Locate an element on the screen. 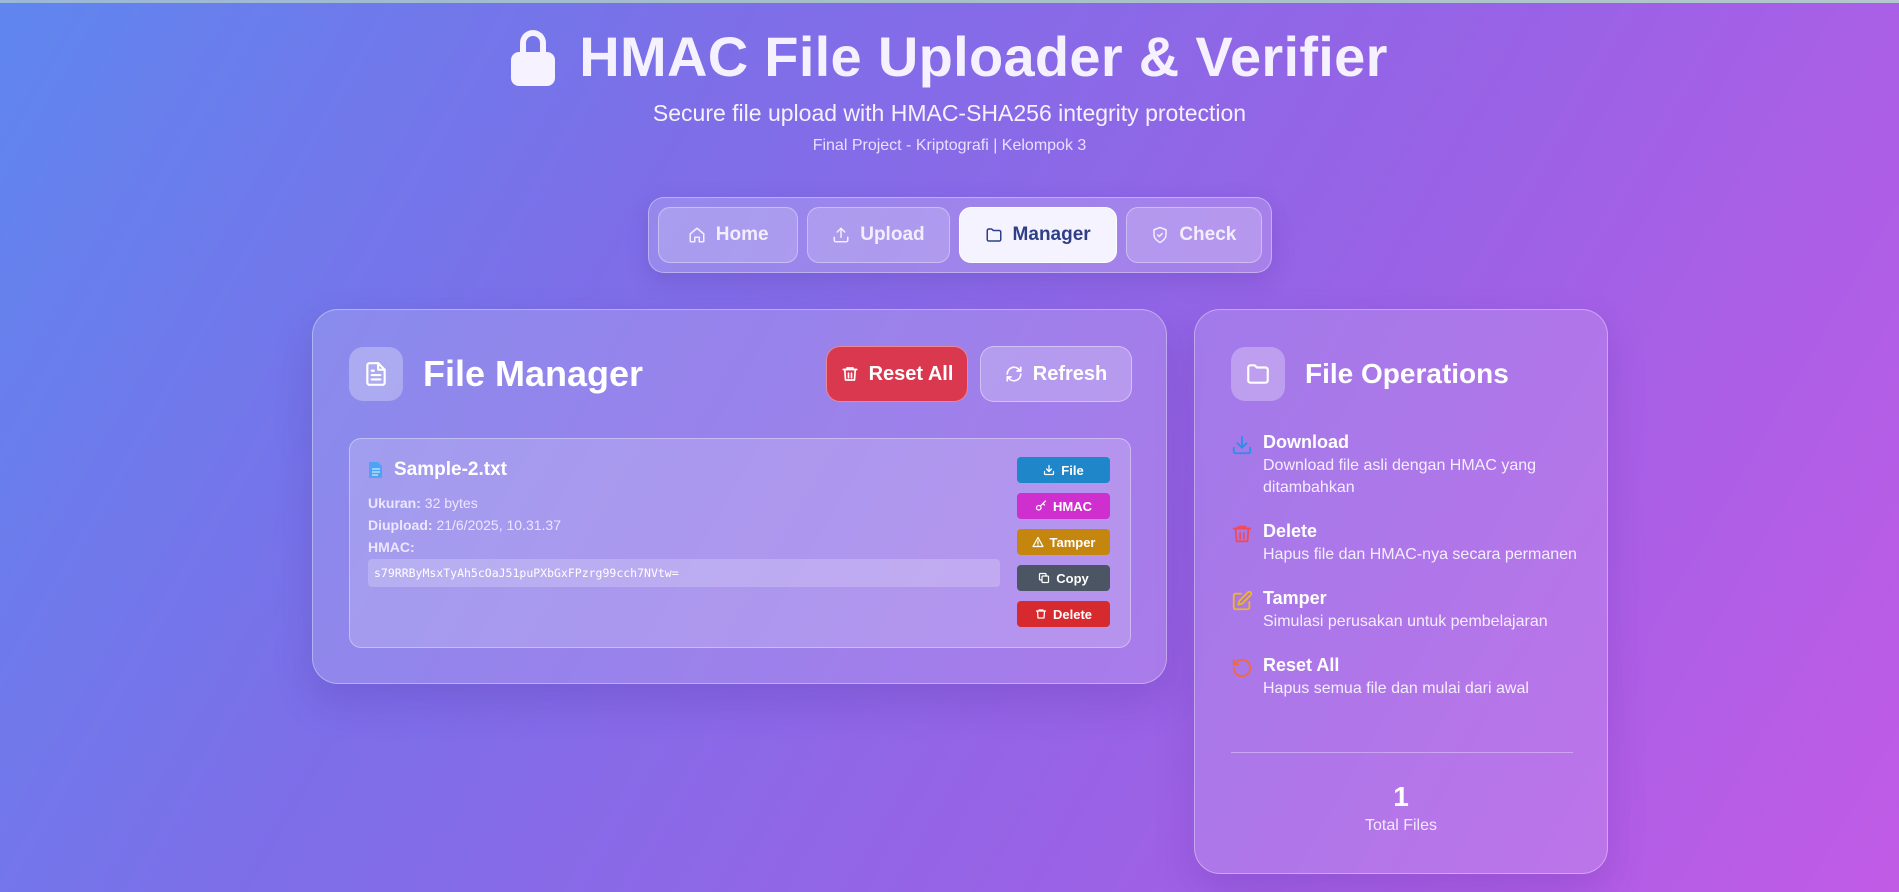  download-file-label: File is located at coordinates (1072, 470).